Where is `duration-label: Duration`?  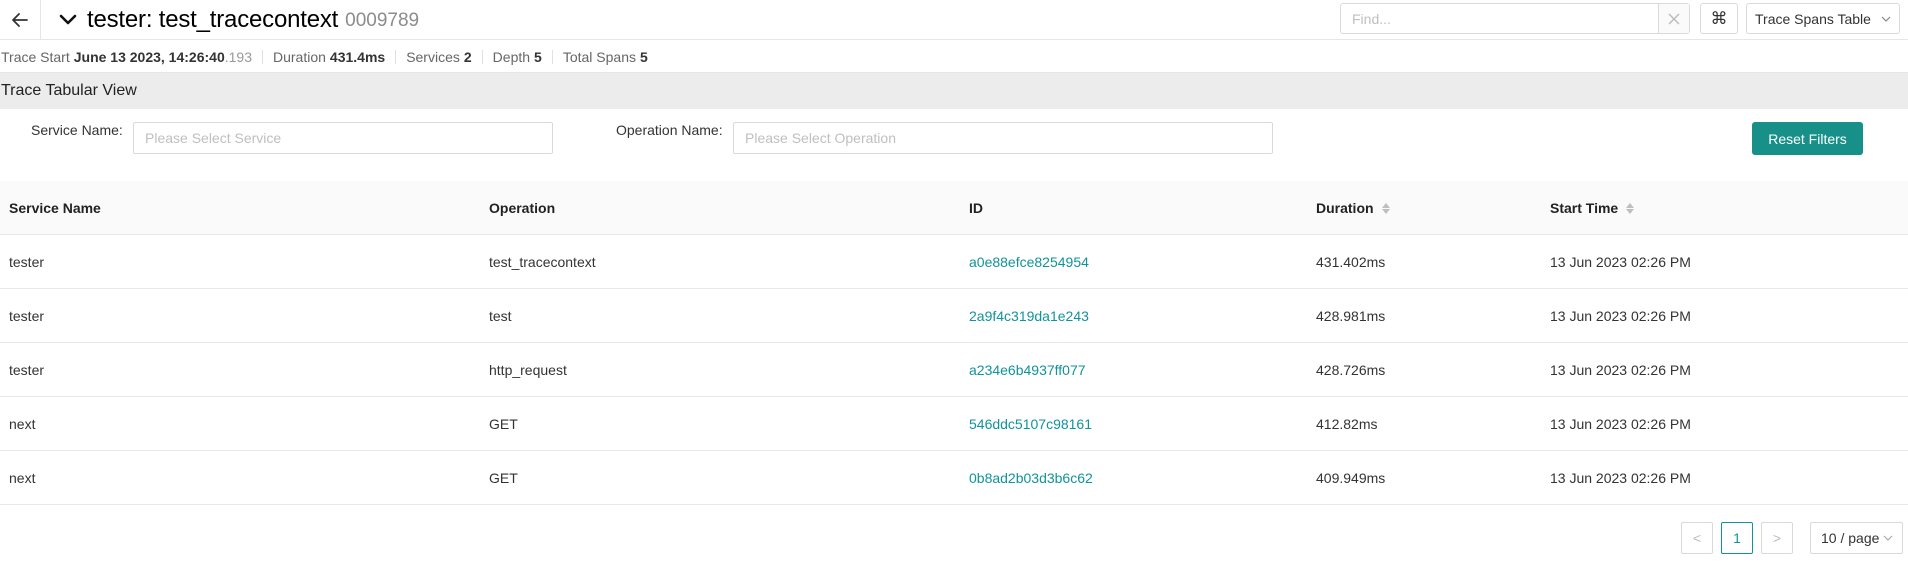 duration-label: Duration is located at coordinates (299, 56).